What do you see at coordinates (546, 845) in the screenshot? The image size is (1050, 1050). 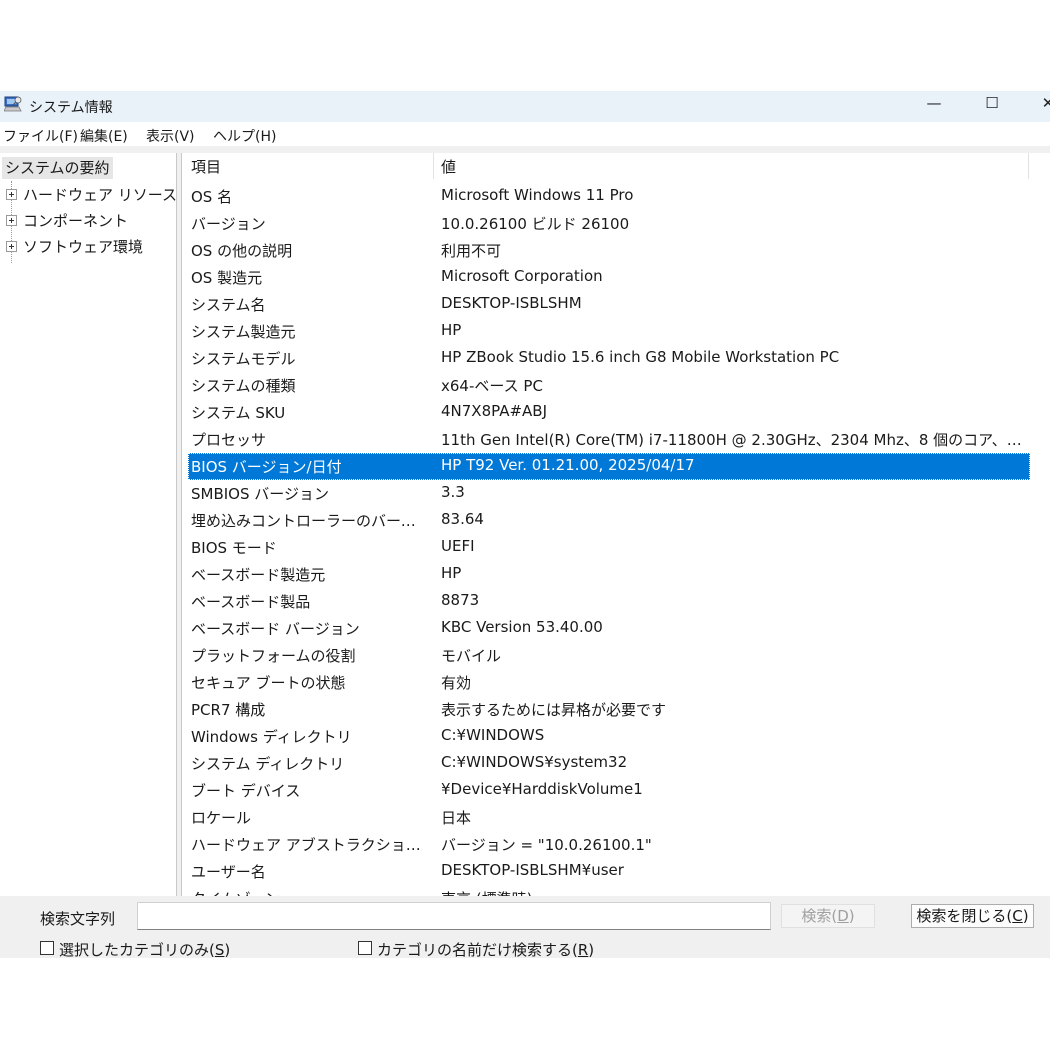 I see `cell-value: バージョン = "10.0.26100.1"` at bounding box center [546, 845].